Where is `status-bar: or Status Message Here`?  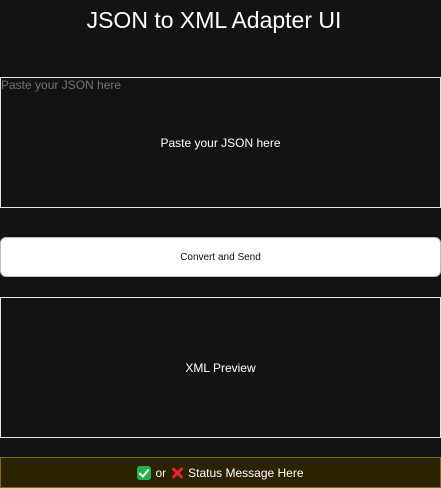 status-bar: or Status Message Here is located at coordinates (220, 472).